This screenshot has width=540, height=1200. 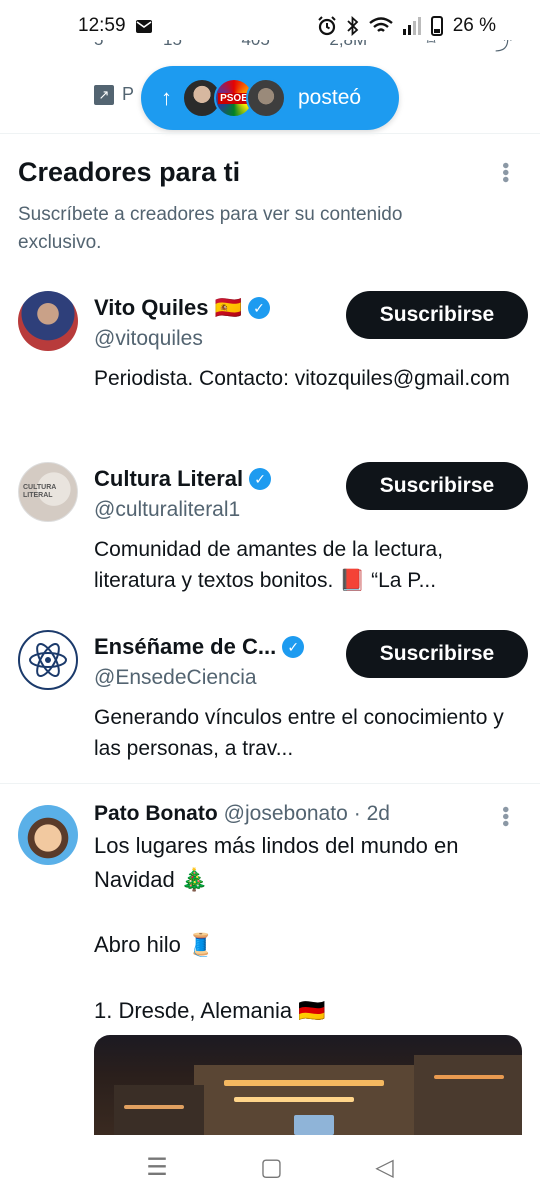 I want to click on new-posts-pill: ↑ PSOE posteó, so click(x=270, y=98).